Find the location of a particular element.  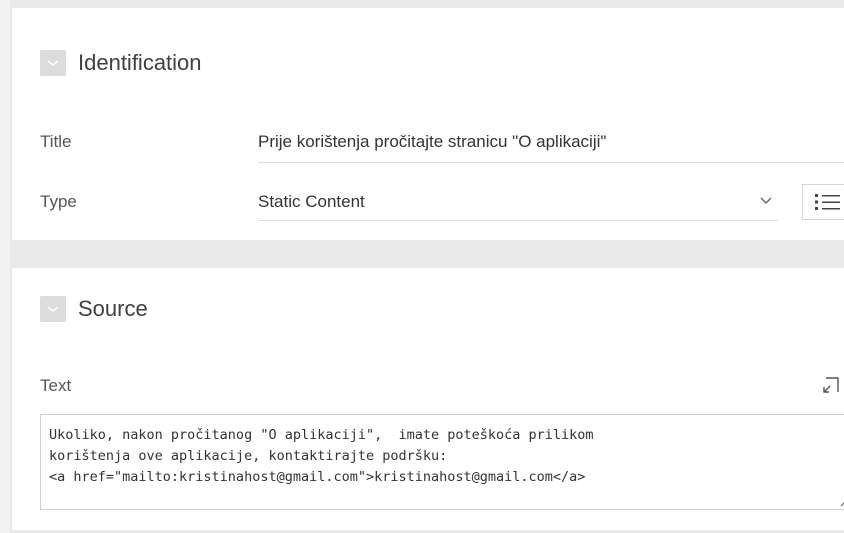

type-select-underline is located at coordinates (518, 220).